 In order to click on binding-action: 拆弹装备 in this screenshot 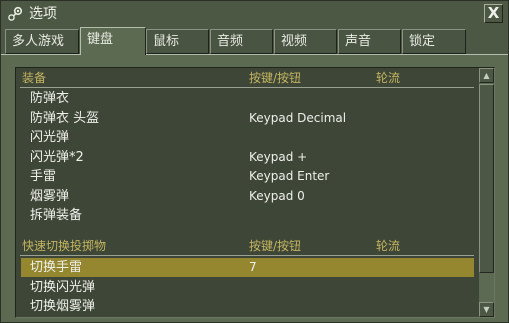, I will do `click(56, 215)`.